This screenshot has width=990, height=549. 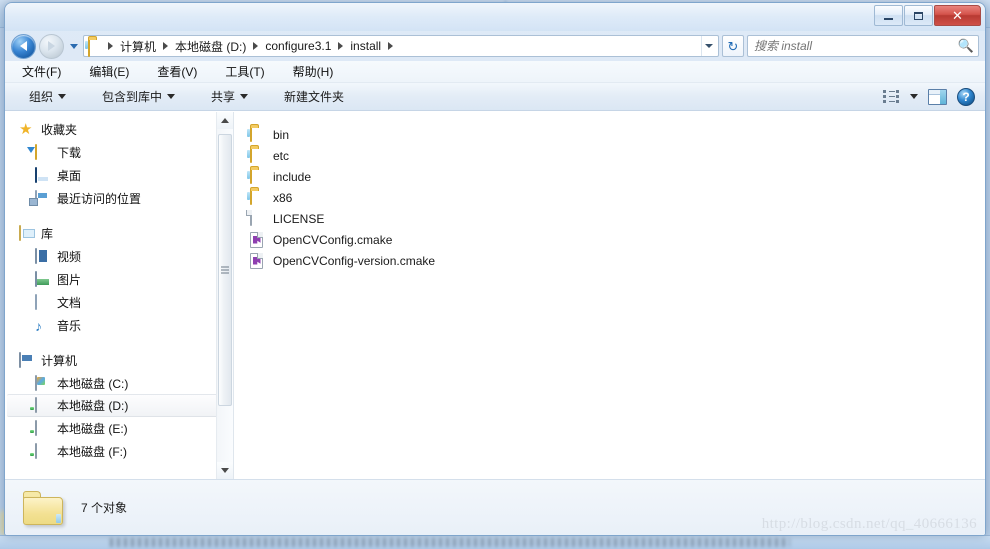 What do you see at coordinates (119, 451) in the screenshot?
I see `sidebar-item-drive-f: 本地磁盘 (F:)` at bounding box center [119, 451].